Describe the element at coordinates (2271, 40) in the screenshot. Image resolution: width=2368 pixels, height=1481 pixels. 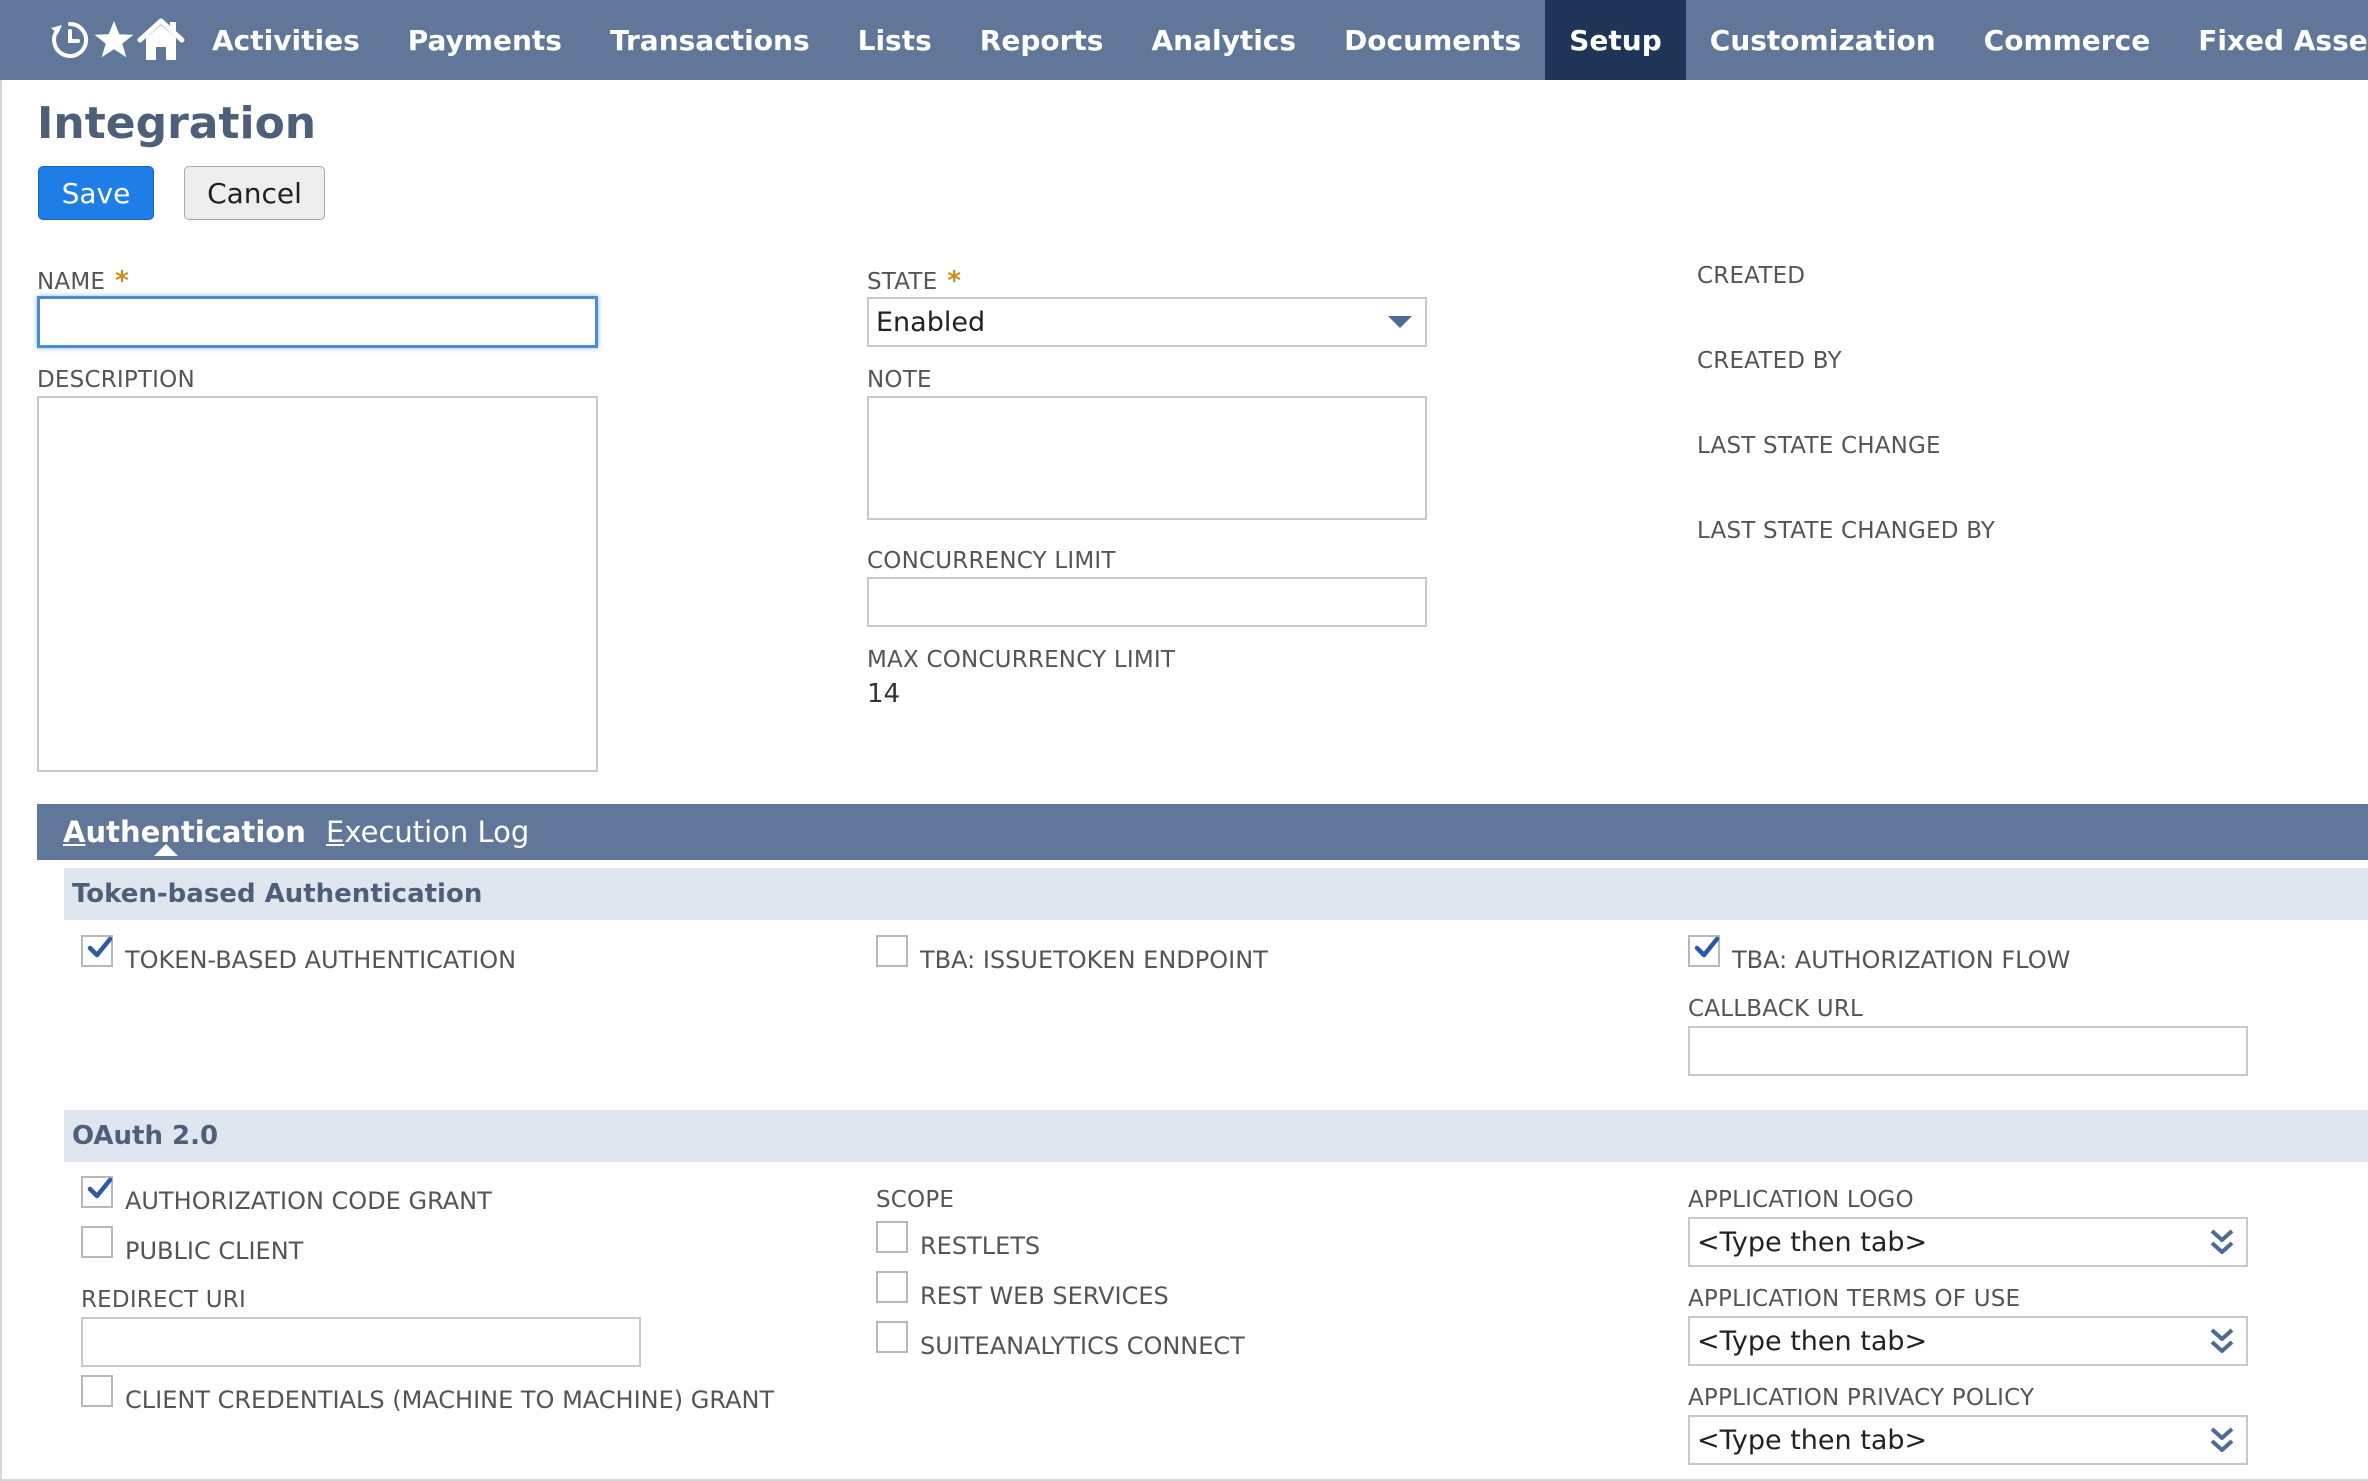
I see `nav-item-fixed-assets: Fixed Assets` at that location.